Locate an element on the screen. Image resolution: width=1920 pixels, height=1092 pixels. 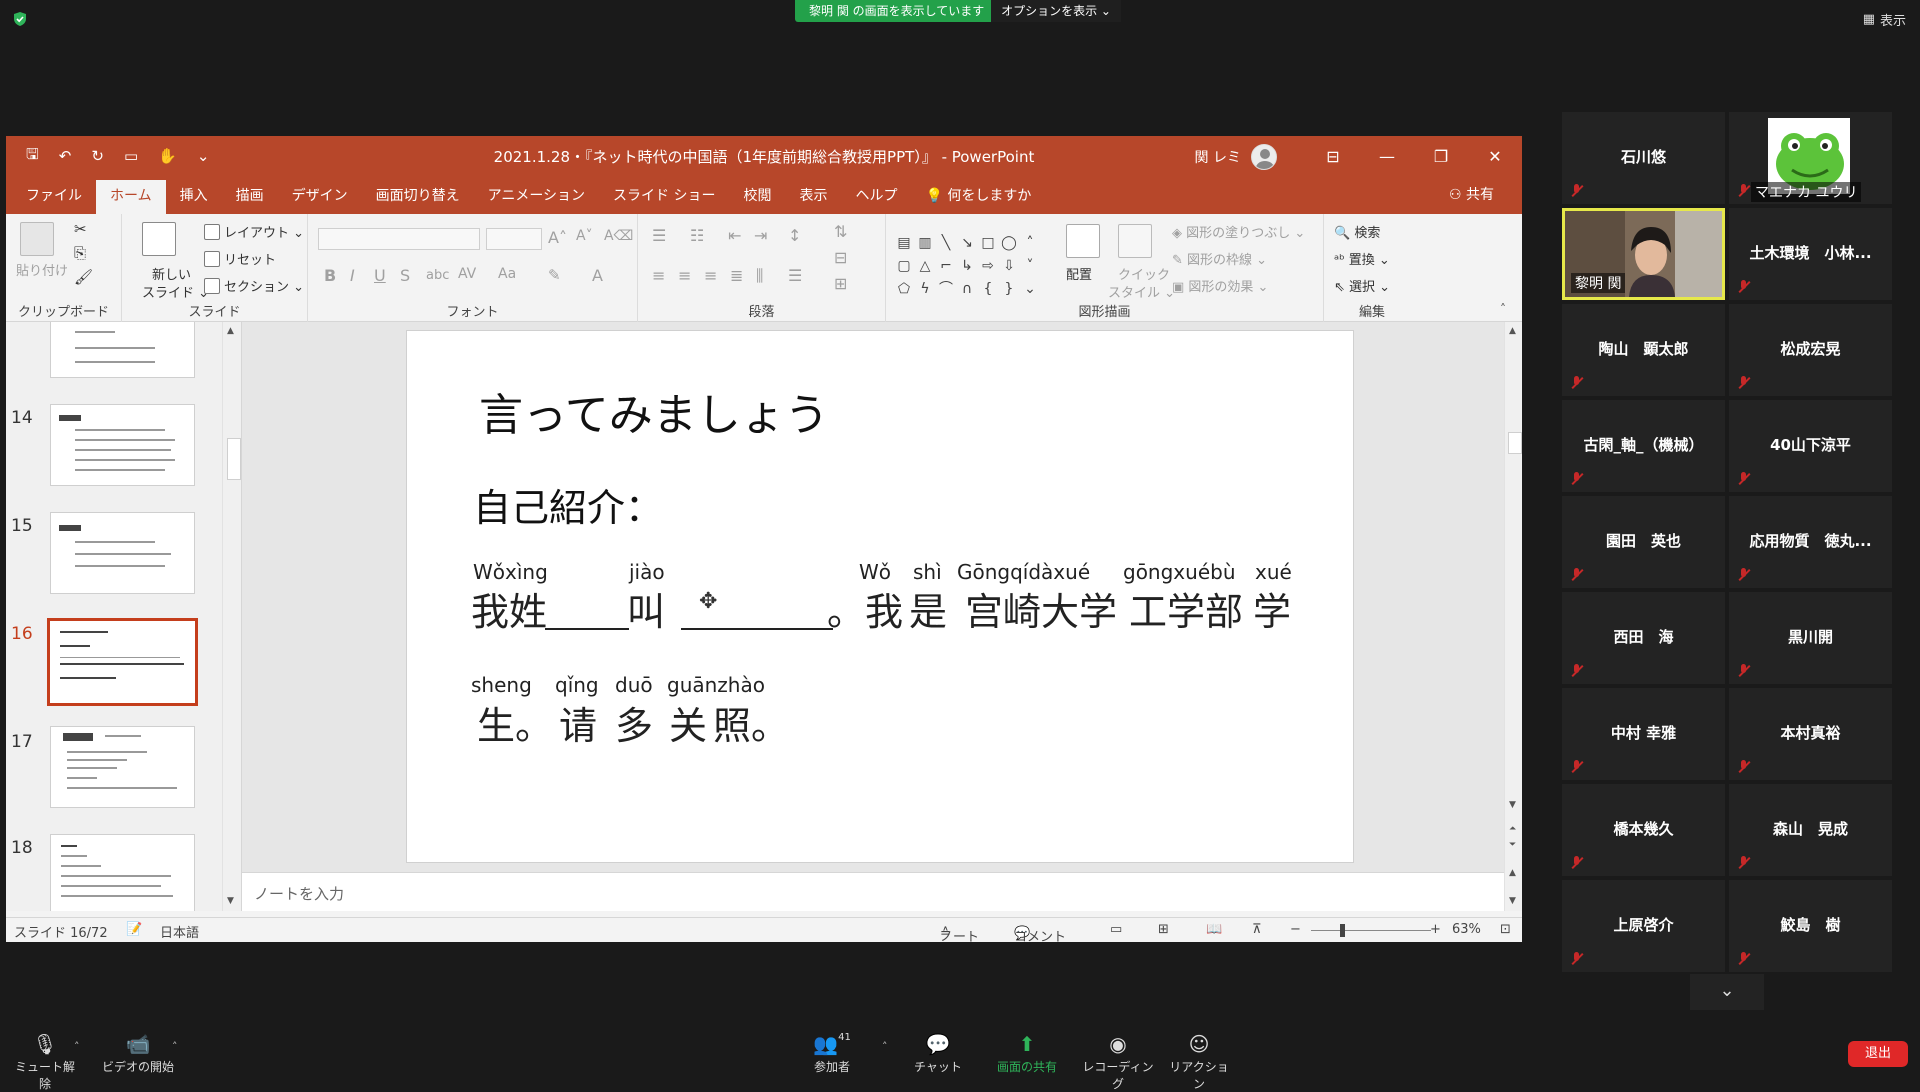
smartart-icon: ⊞ is located at coordinates (840, 283).